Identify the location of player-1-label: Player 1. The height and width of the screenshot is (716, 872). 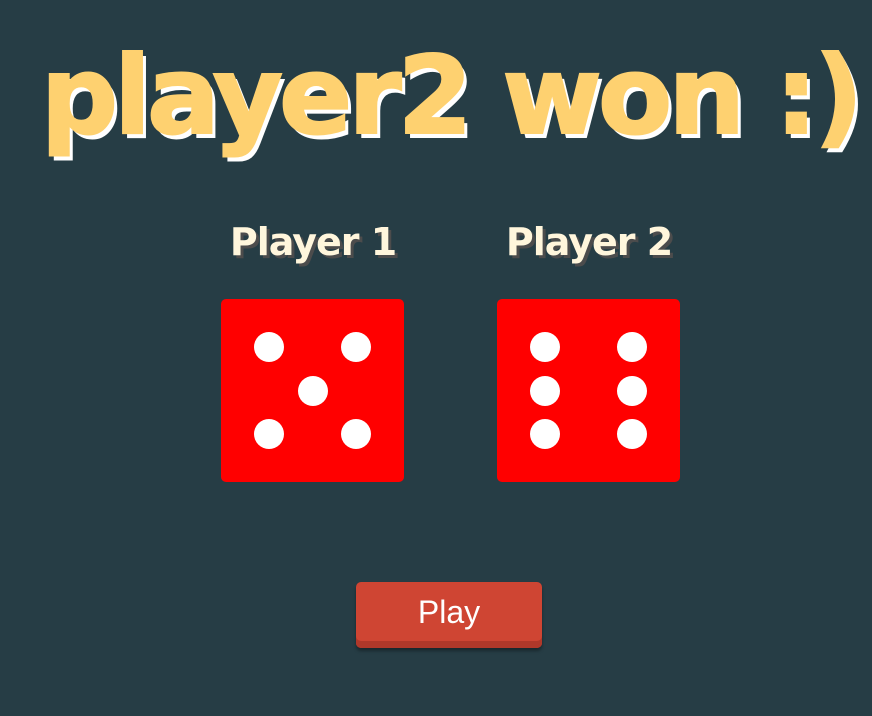
(313, 242).